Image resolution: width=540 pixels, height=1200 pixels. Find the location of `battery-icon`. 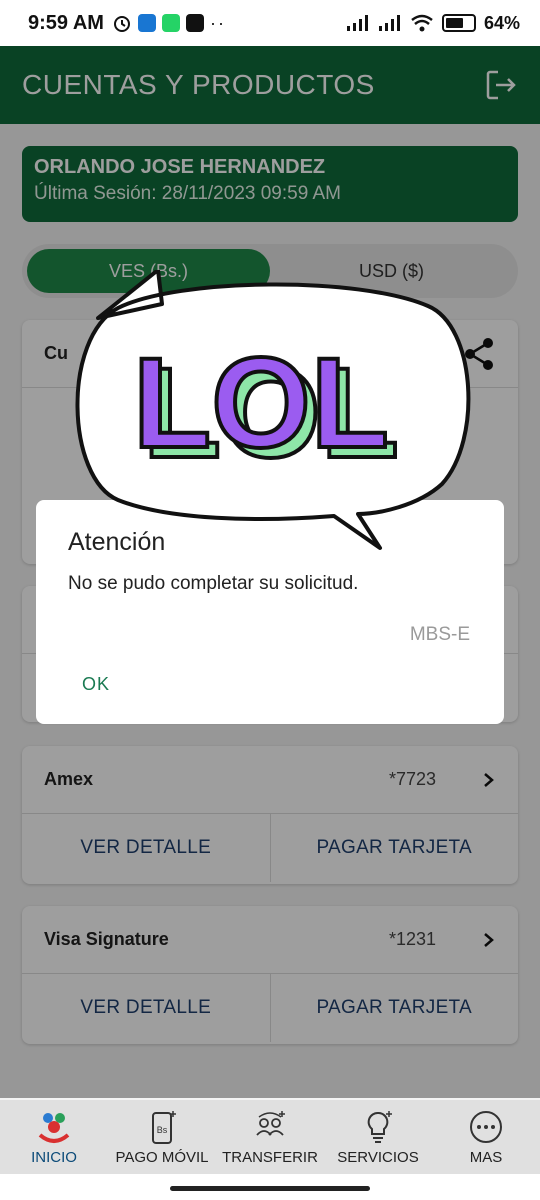

battery-icon is located at coordinates (458, 23).